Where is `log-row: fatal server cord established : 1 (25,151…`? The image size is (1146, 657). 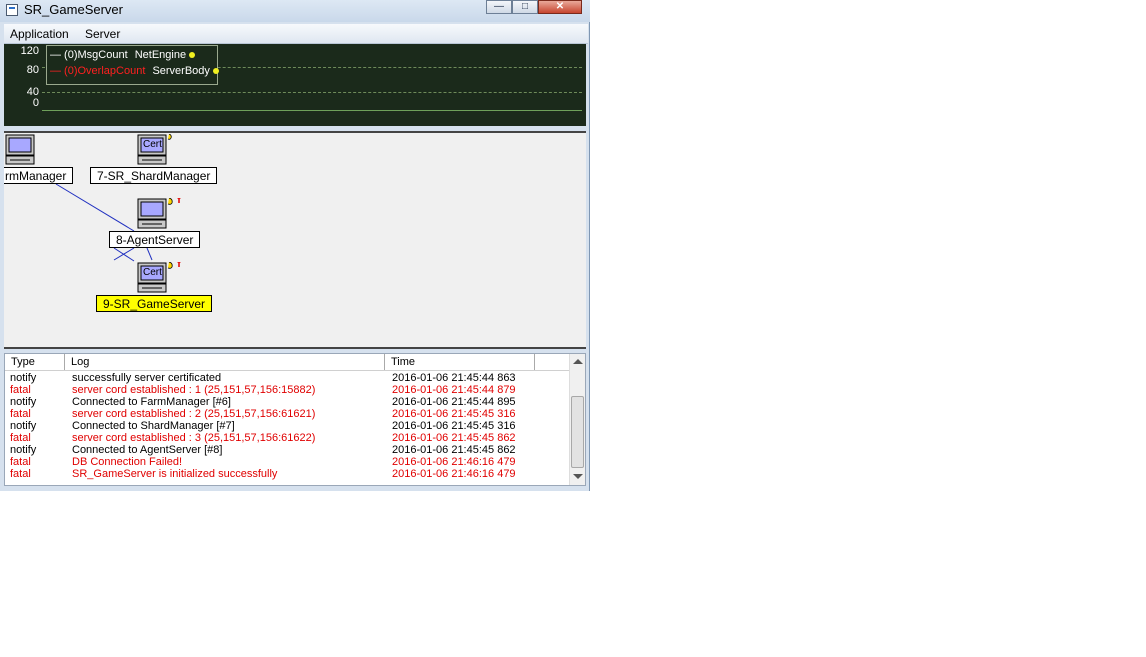 log-row: fatal server cord established : 1 (25,151… is located at coordinates (287, 390).